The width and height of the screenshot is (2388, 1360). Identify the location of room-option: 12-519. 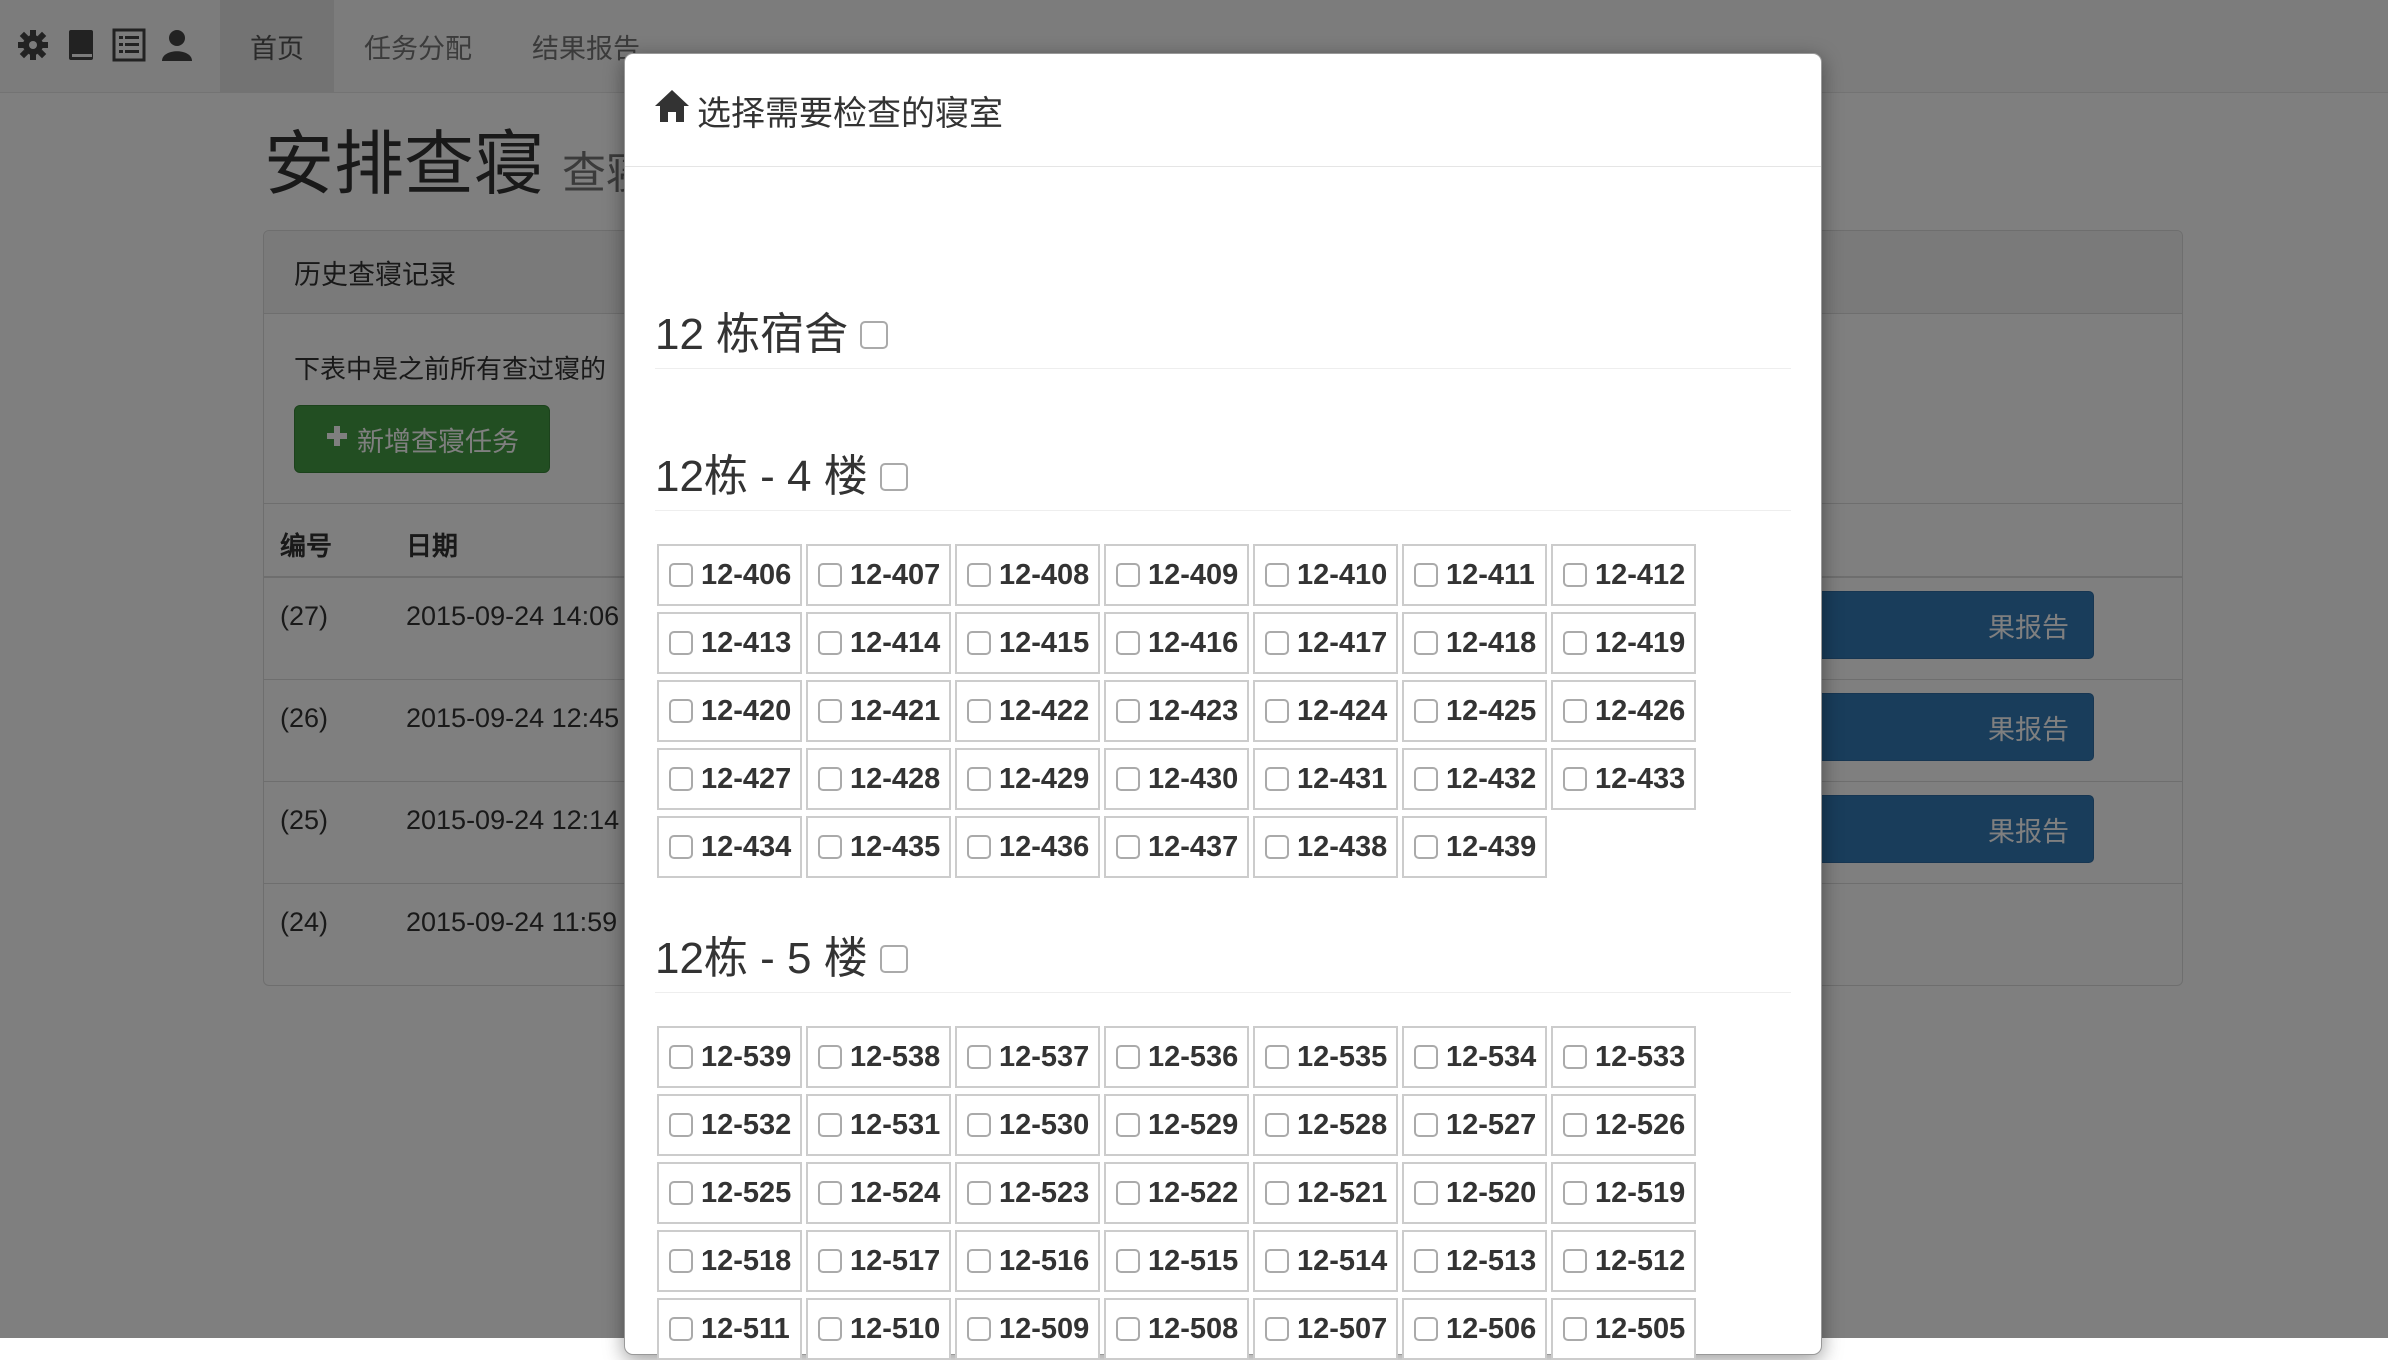
(1623, 1193).